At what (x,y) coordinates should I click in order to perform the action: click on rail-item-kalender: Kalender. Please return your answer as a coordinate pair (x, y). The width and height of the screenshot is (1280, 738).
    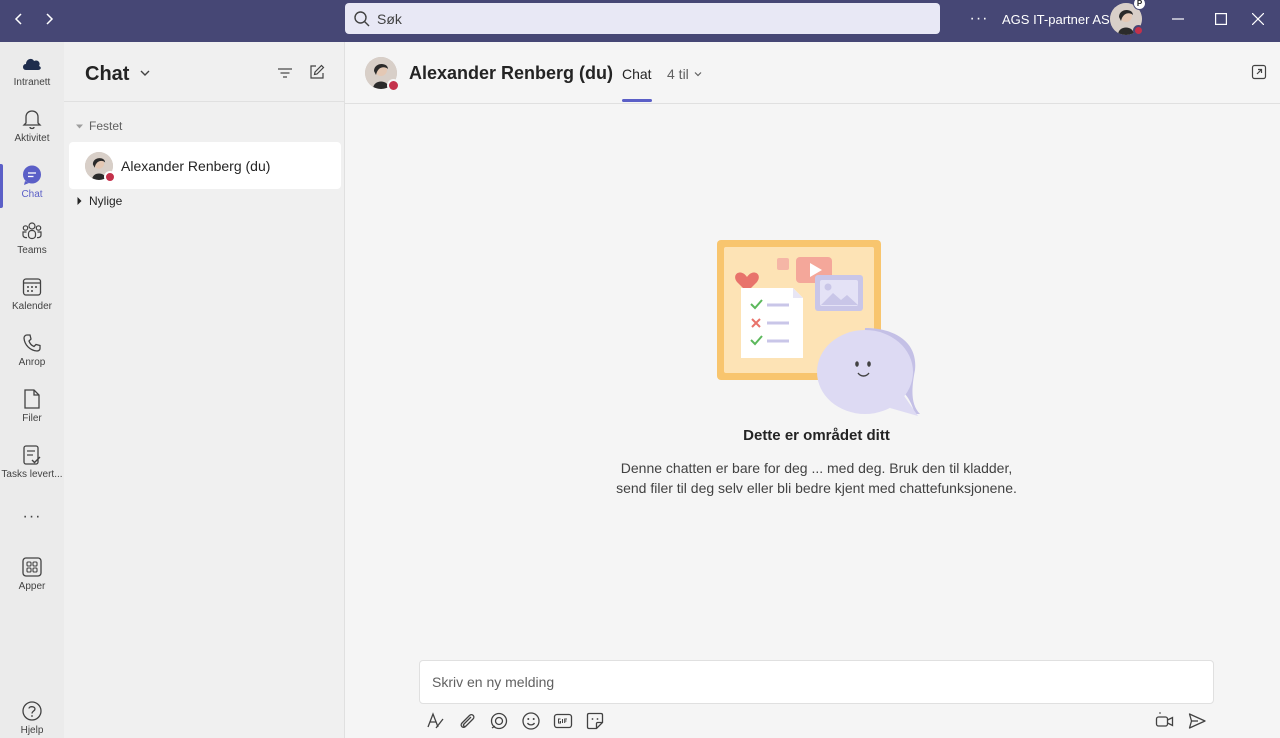
    Looking at the image, I should click on (32, 294).